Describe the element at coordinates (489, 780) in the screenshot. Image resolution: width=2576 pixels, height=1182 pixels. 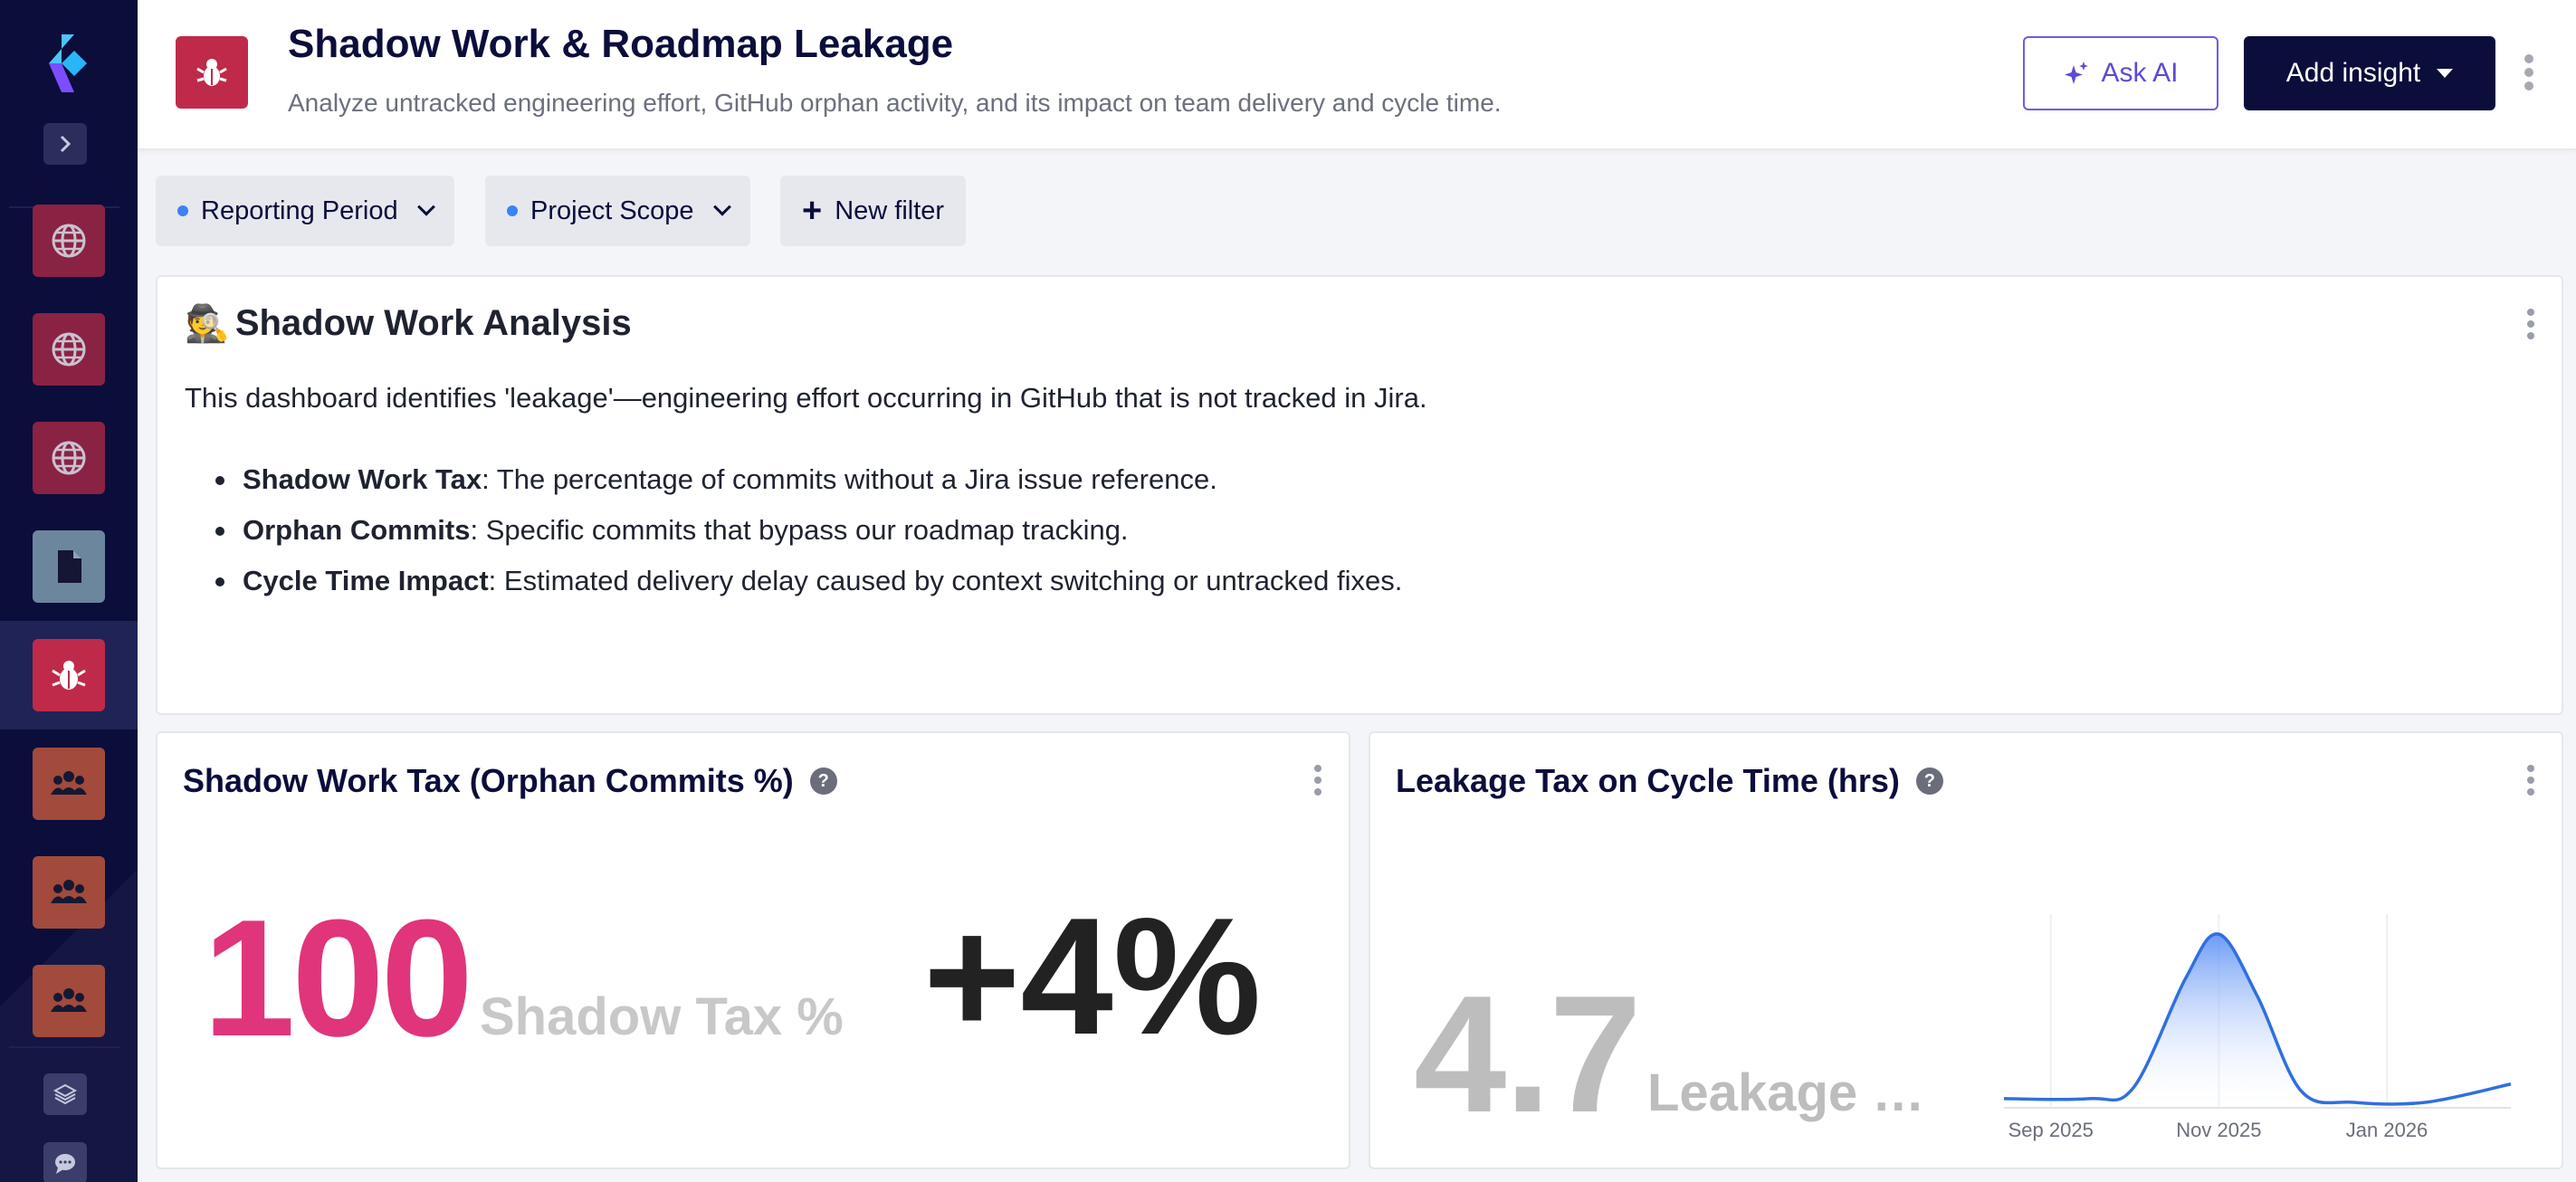
I see `card-title-text: Shadow Work Tax (Orphan Commits %)` at that location.